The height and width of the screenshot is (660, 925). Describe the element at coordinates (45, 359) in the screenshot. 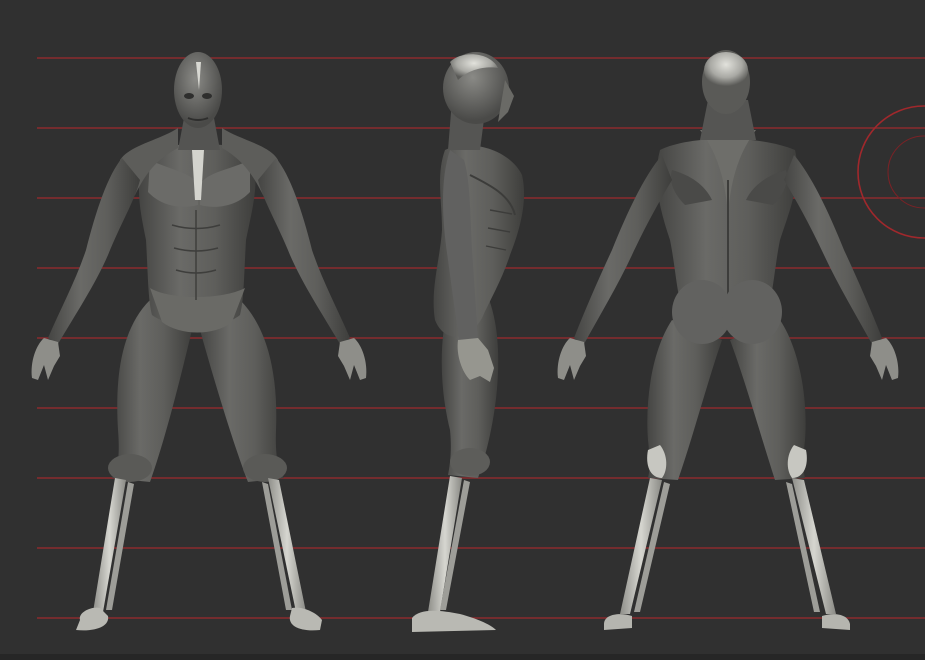

I see `front-left-hand` at that location.